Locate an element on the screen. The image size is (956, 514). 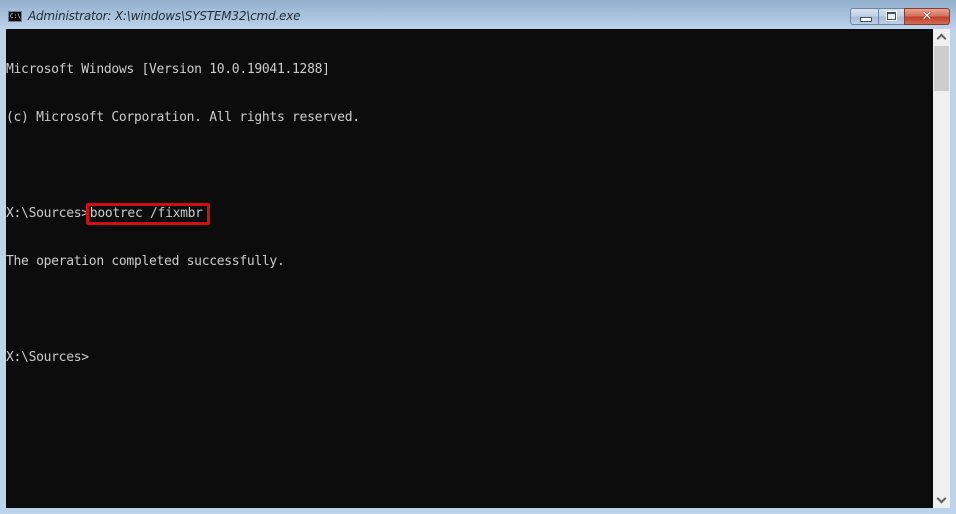
maximize-icon is located at coordinates (891, 16).